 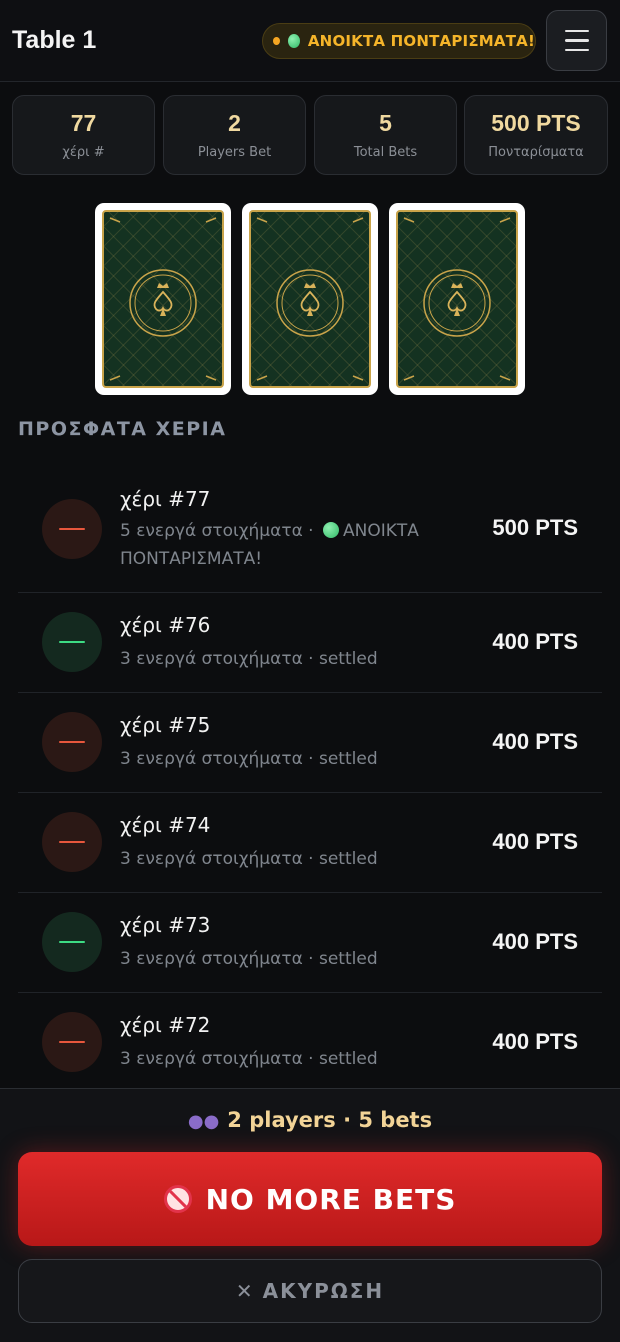 I want to click on close-icon: ✕, so click(x=245, y=1291).